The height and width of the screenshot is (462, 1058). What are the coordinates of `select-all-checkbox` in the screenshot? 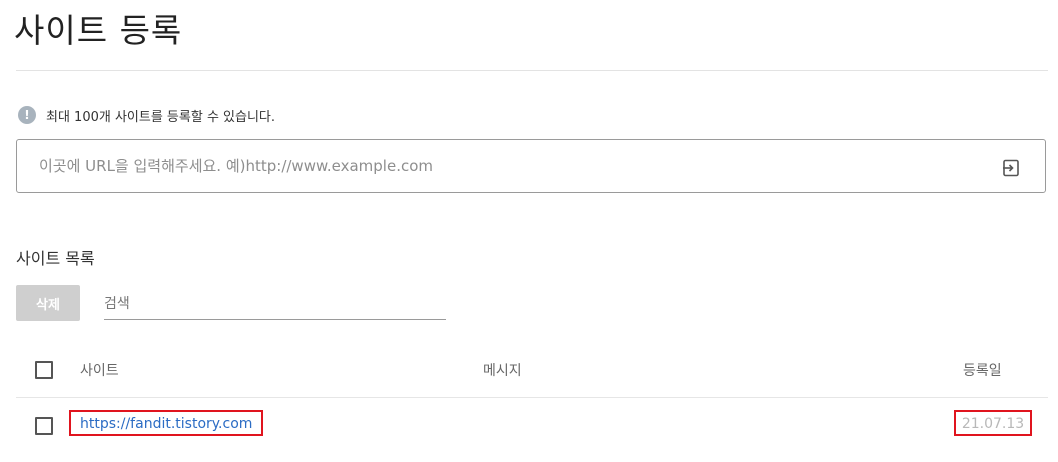 It's located at (44, 370).